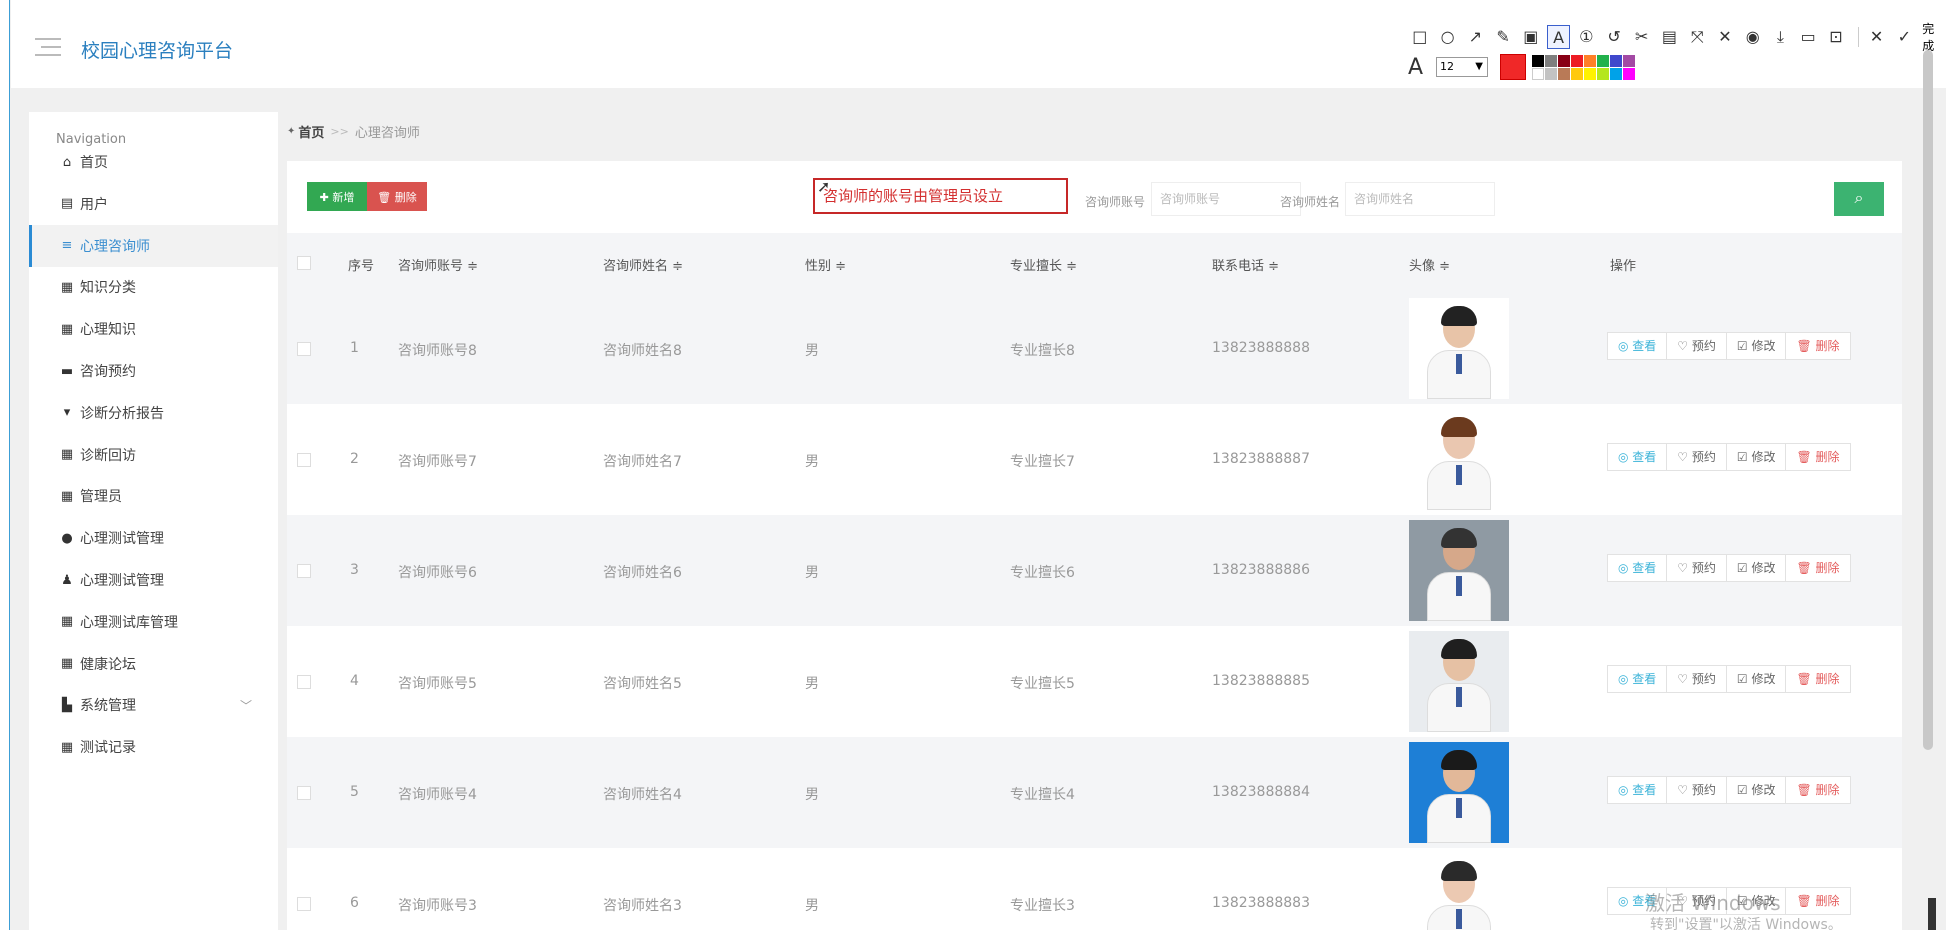  I want to click on column-header: 咨询师姓名 ≑, so click(643, 264).